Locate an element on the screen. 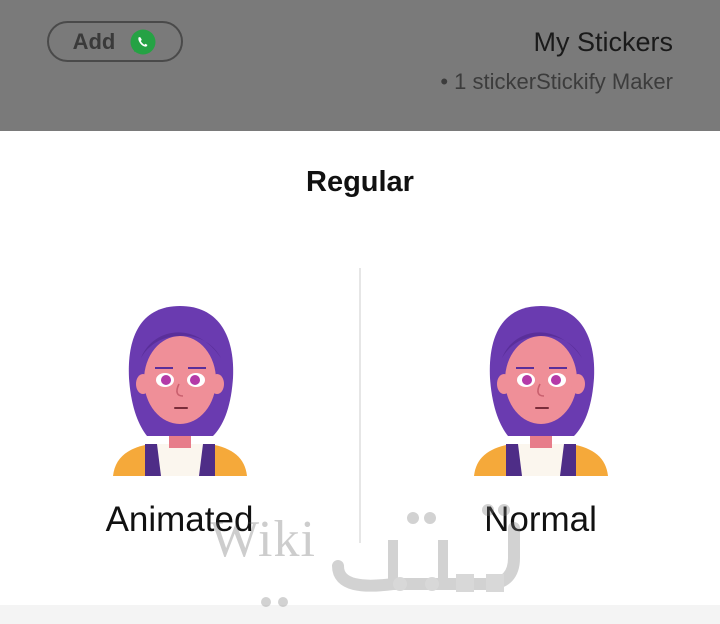 Image resolution: width=720 pixels, height=624 pixels. add-to-whatsapp-button: Add is located at coordinates (115, 41).